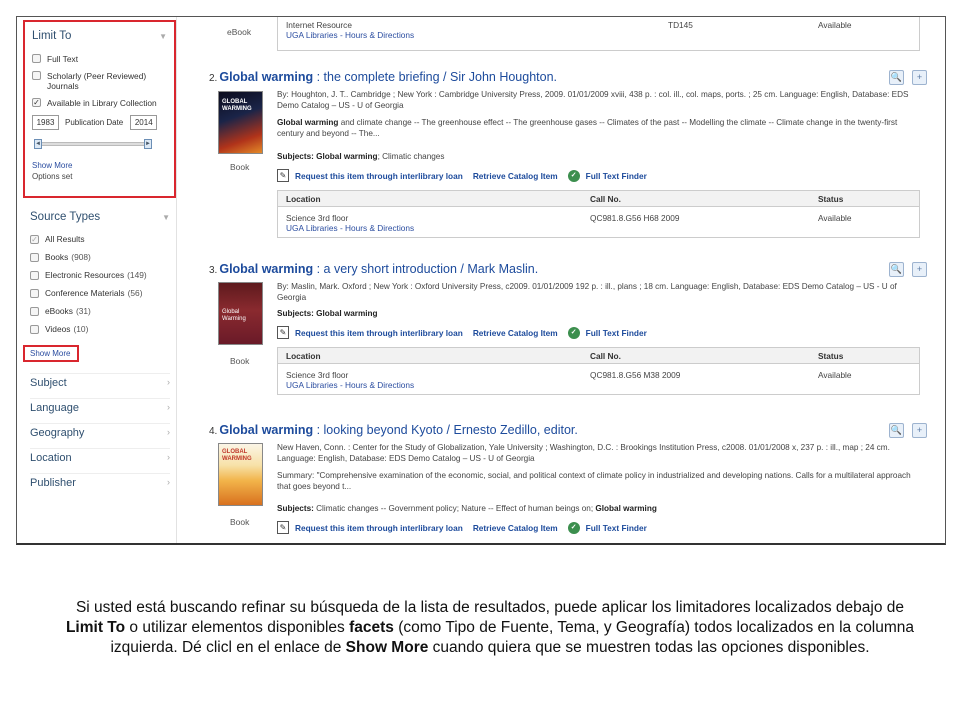 The height and width of the screenshot is (720, 960). What do you see at coordinates (598, 199) in the screenshot?
I see `holdings-header: Location Call No. Status` at bounding box center [598, 199].